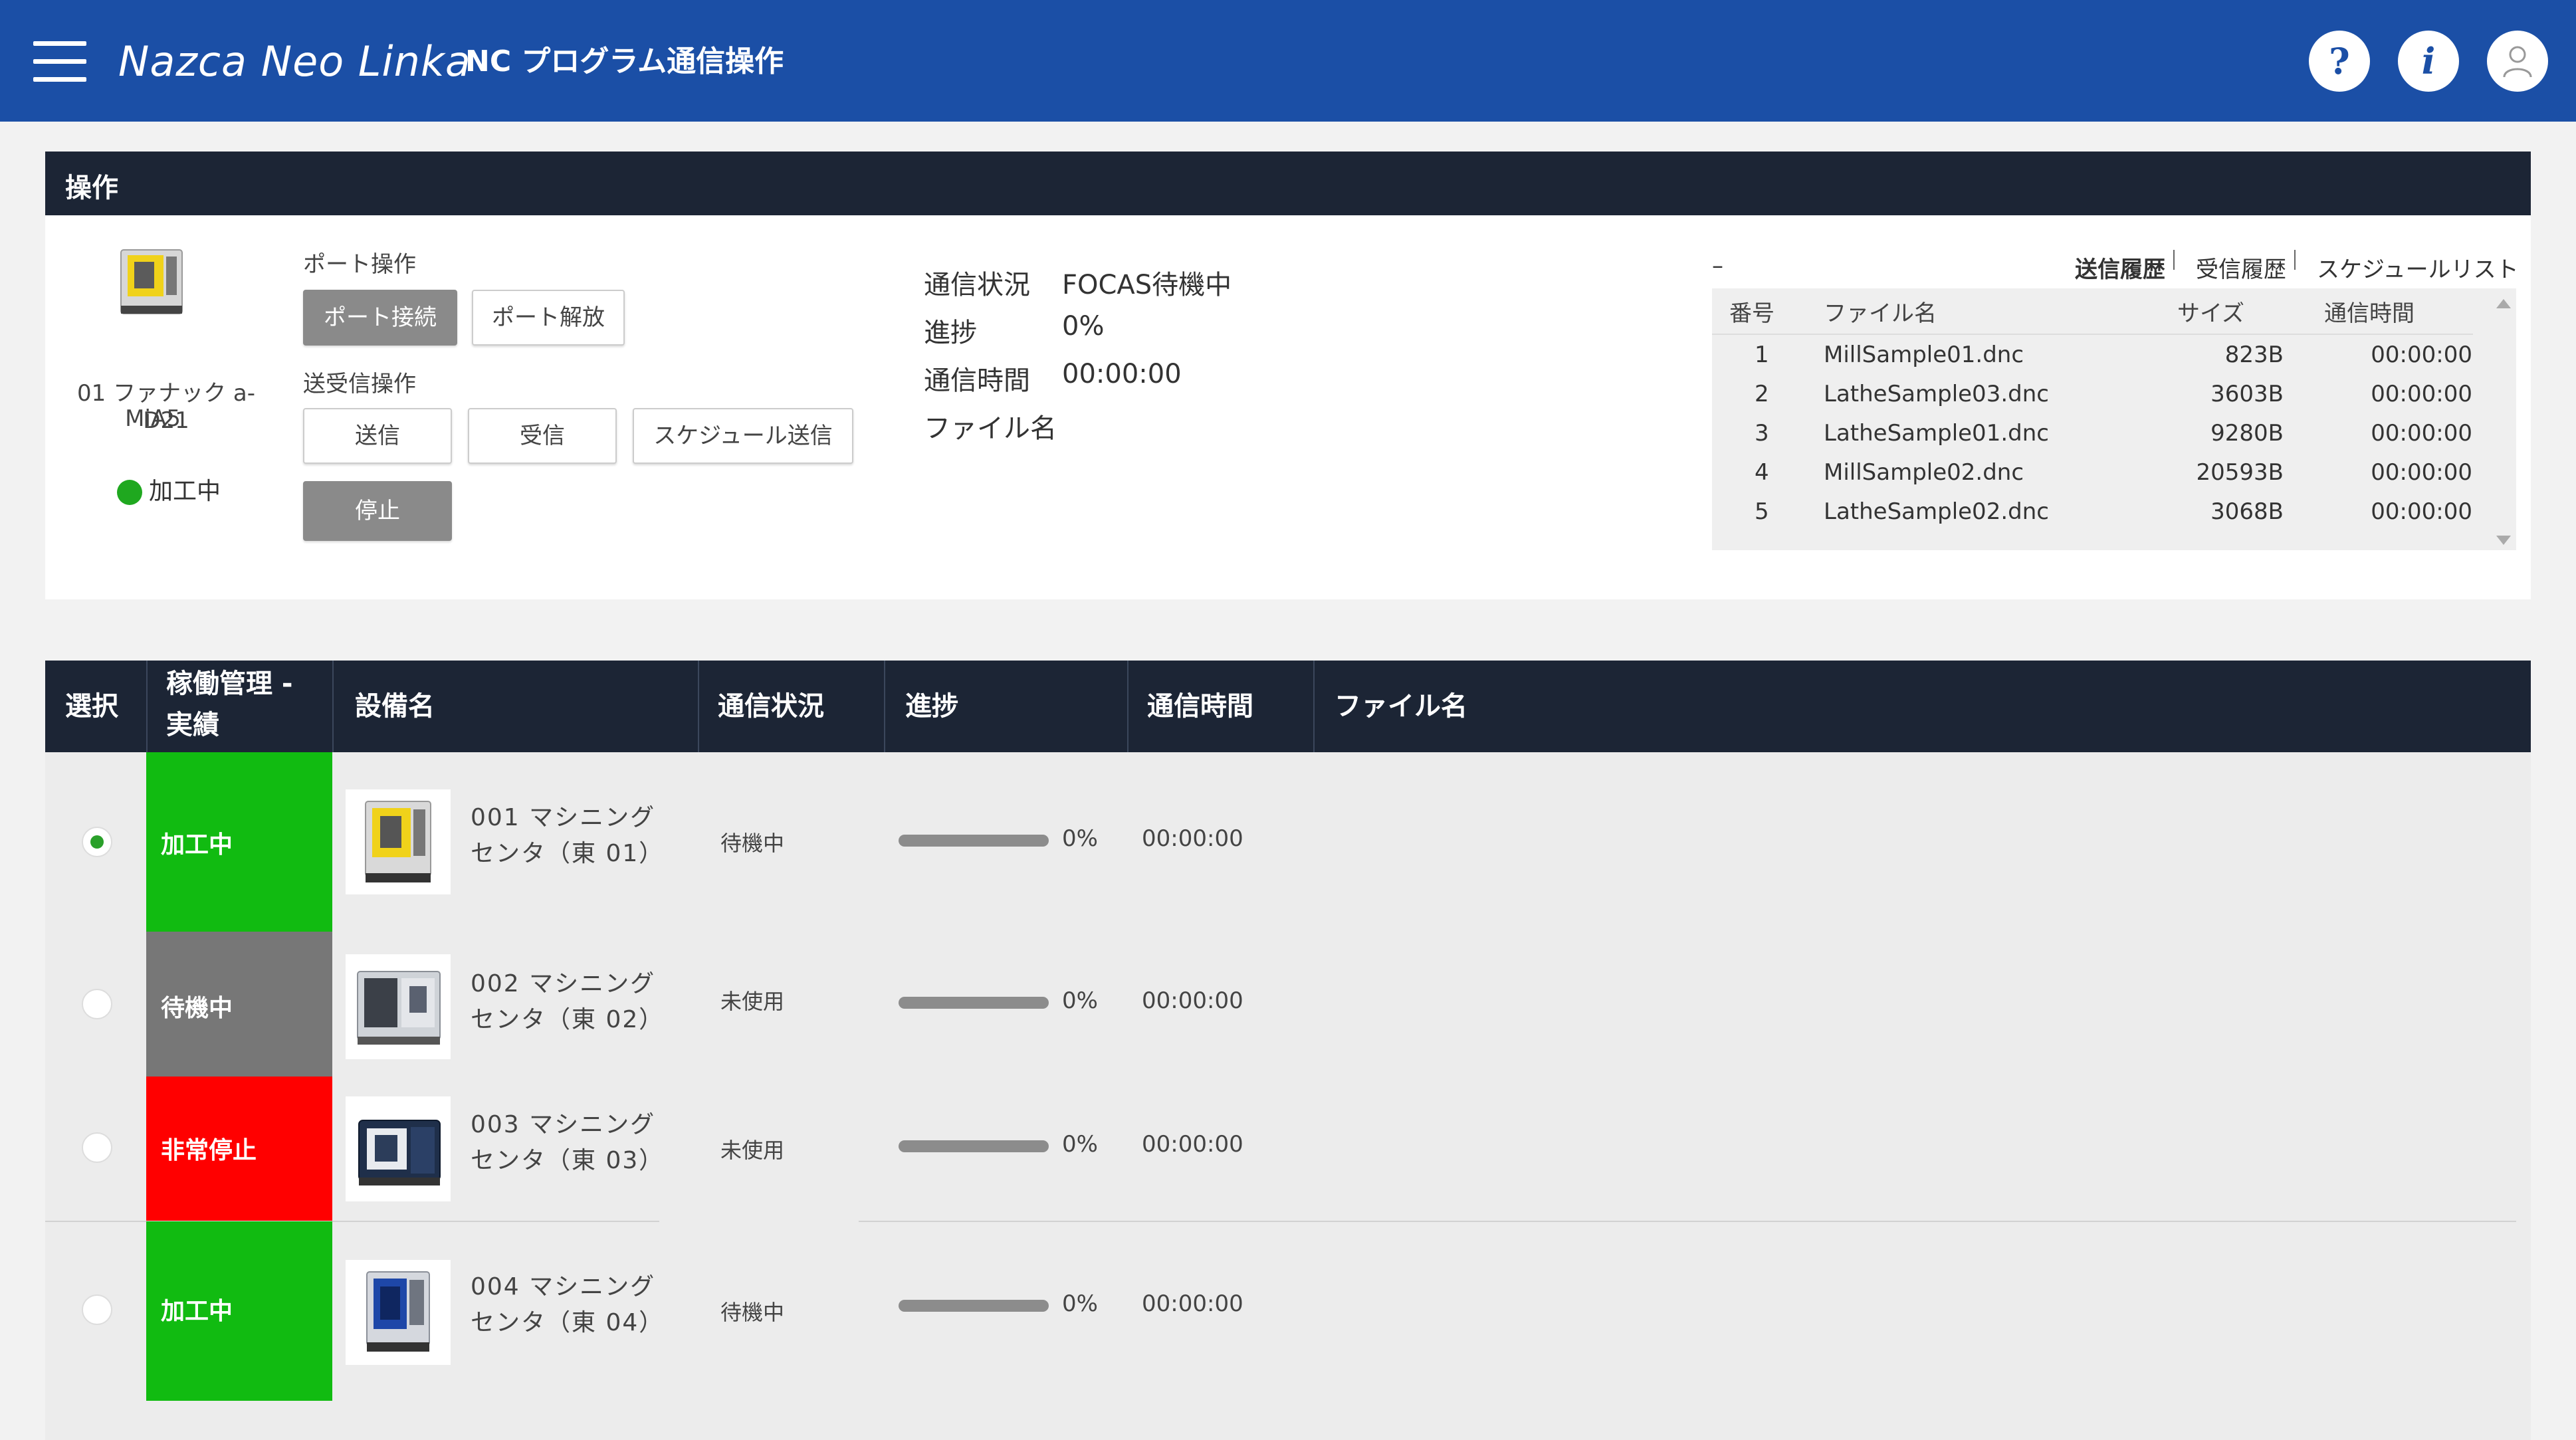  Describe the element at coordinates (380, 318) in the screenshot. I see `port-connect-button: ポート接続` at that location.